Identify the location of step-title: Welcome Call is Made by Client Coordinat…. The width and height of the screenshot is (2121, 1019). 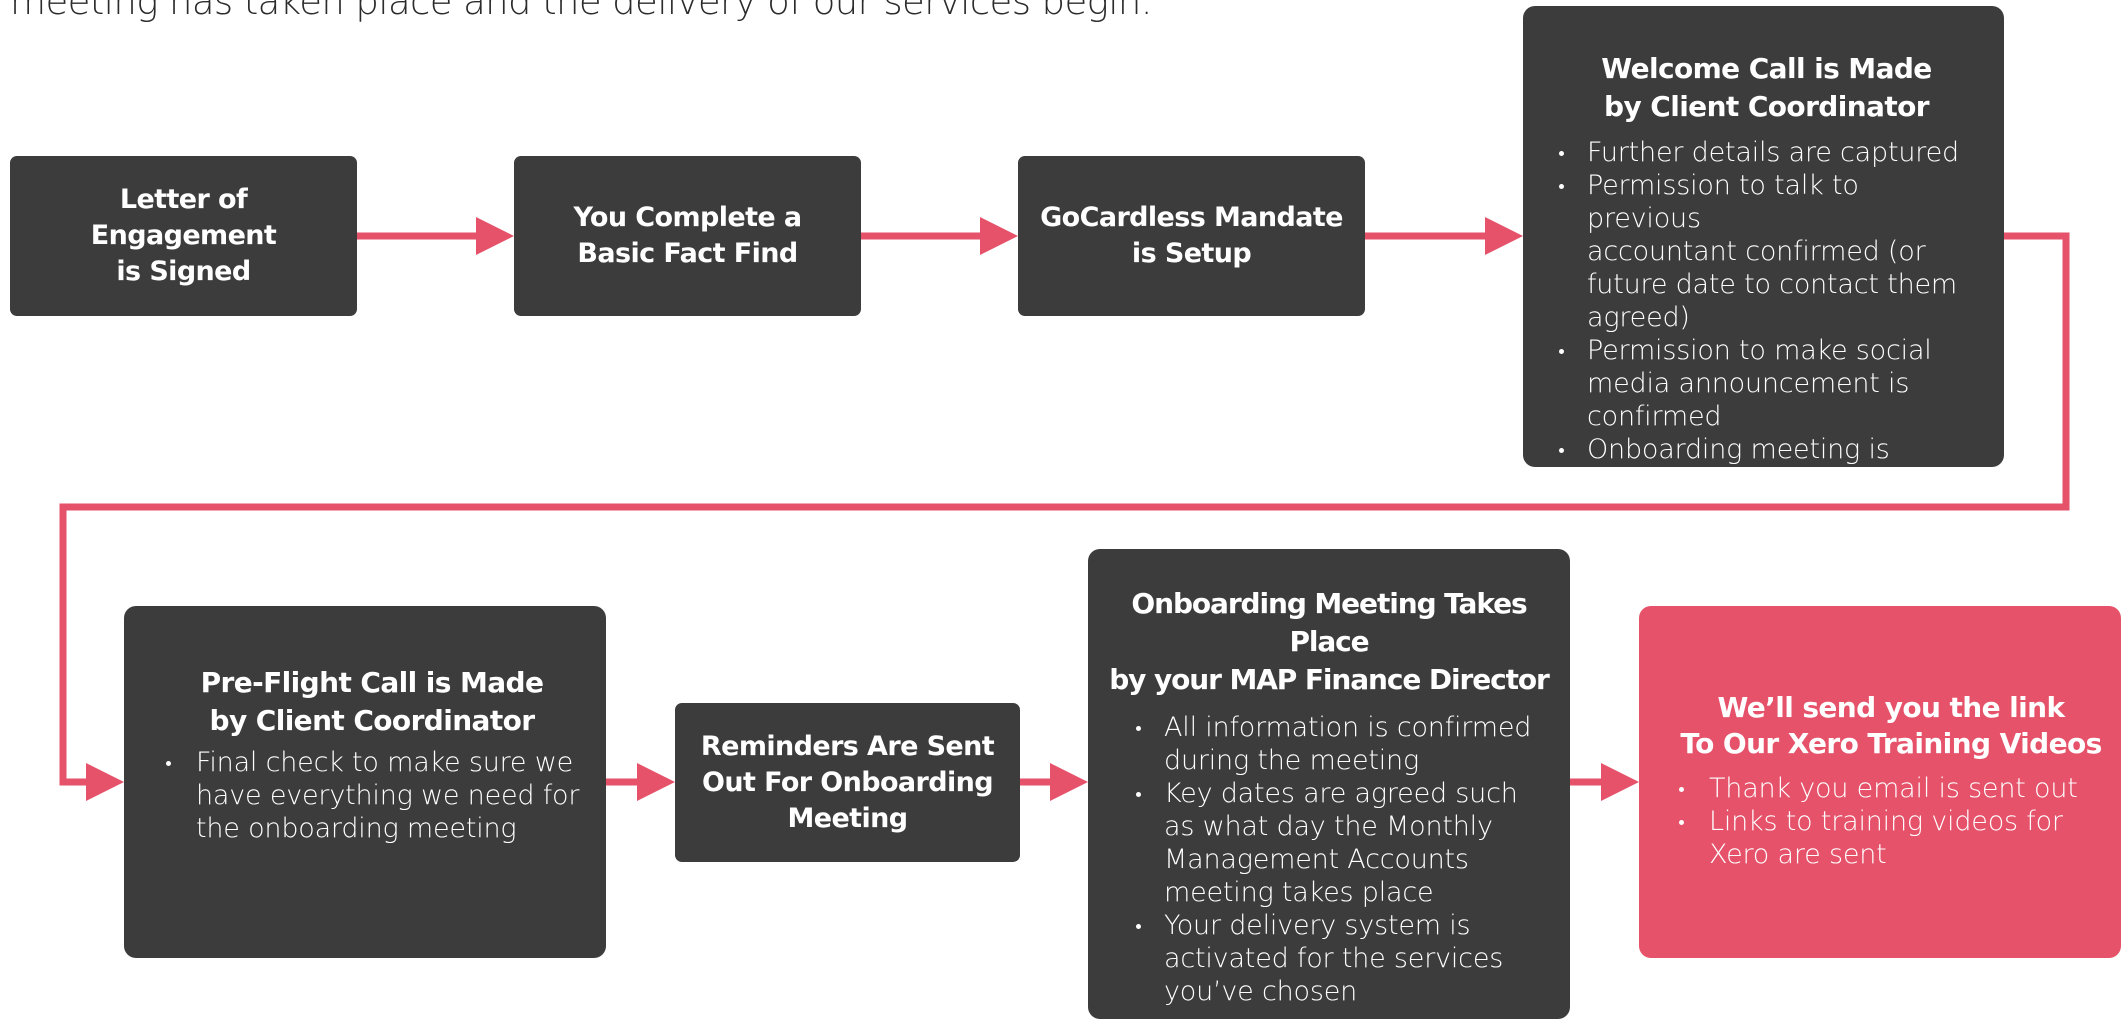
(1766, 87).